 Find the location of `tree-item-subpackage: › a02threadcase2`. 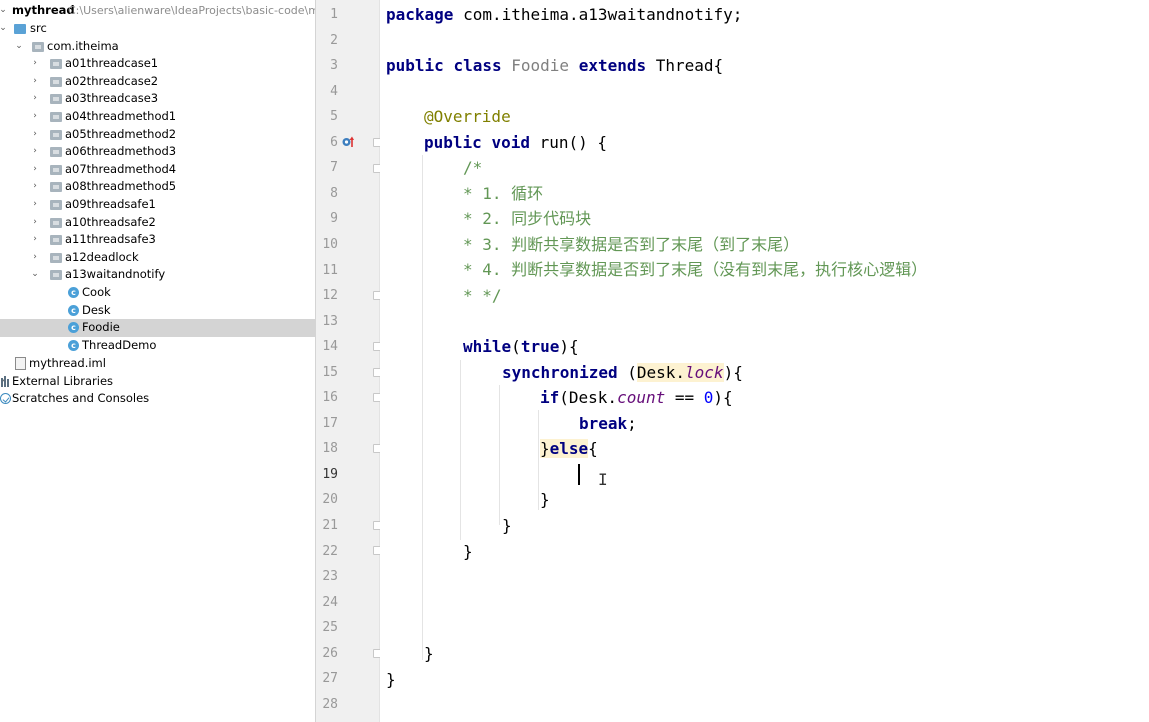

tree-item-subpackage: › a02threadcase2 is located at coordinates (157, 82).